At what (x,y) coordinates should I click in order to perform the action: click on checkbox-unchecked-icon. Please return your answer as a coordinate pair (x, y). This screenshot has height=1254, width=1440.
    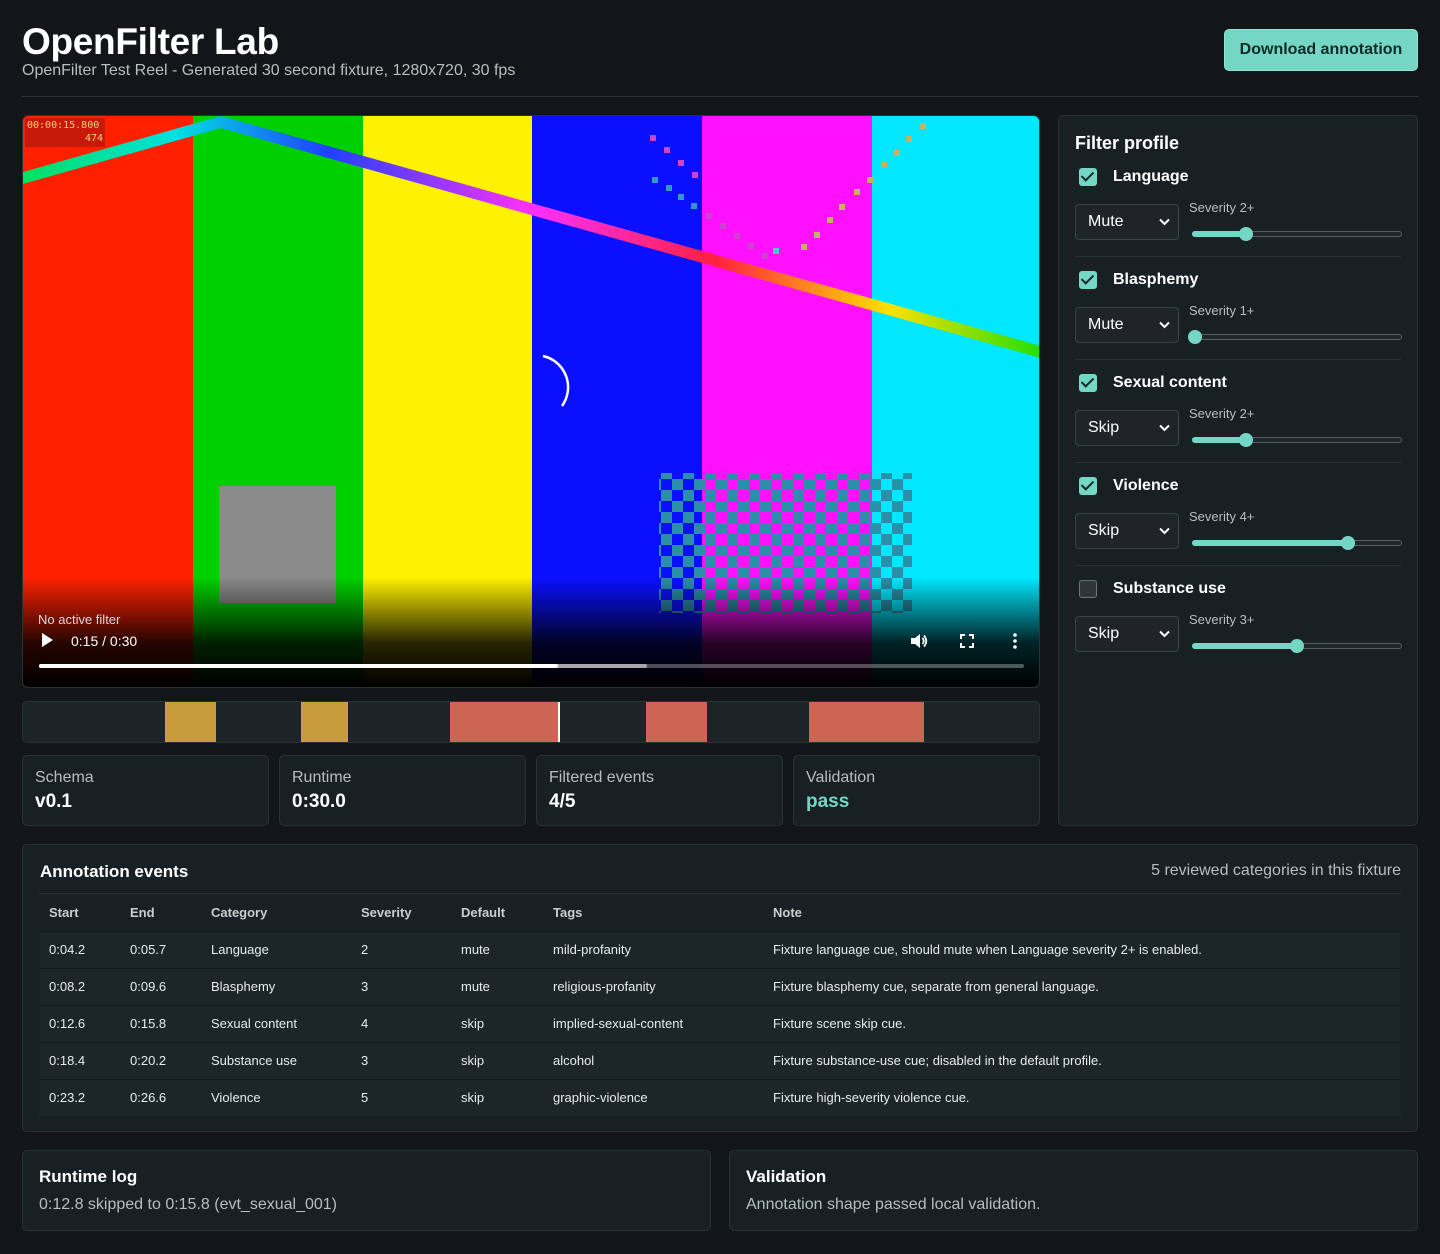
    Looking at the image, I should click on (1088, 589).